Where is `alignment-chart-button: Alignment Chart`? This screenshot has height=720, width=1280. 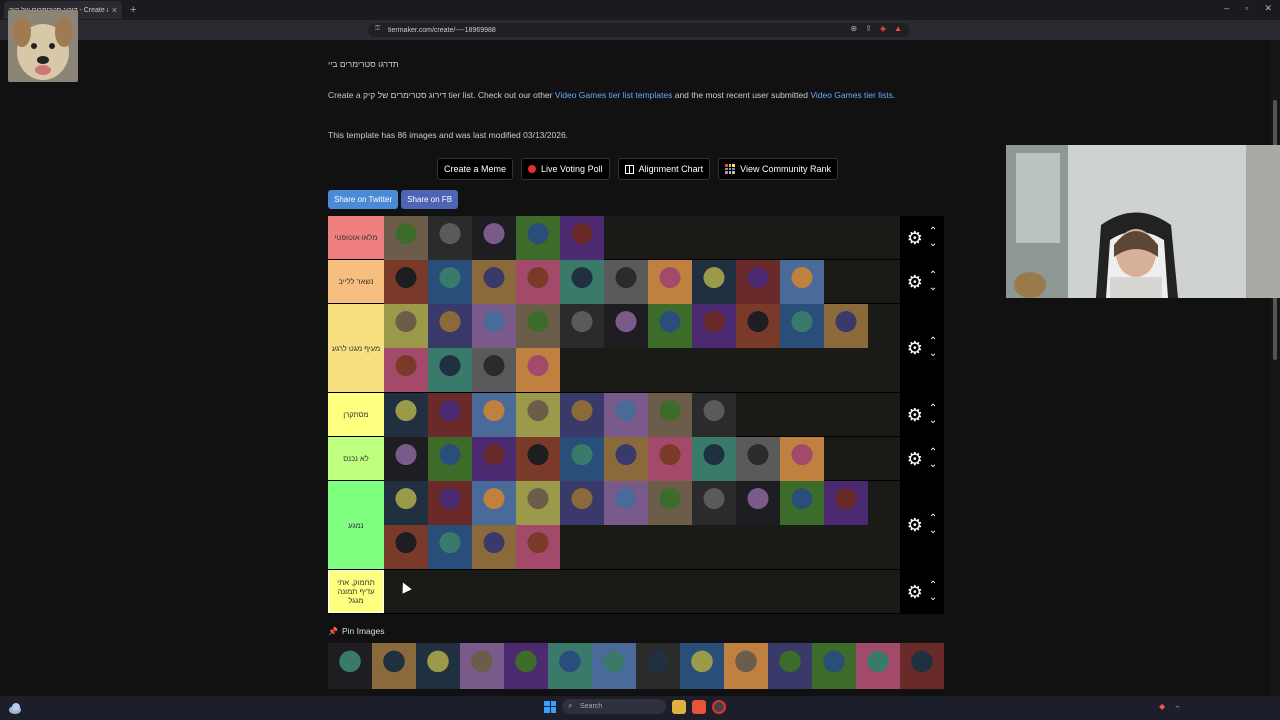 alignment-chart-button: Alignment Chart is located at coordinates (664, 169).